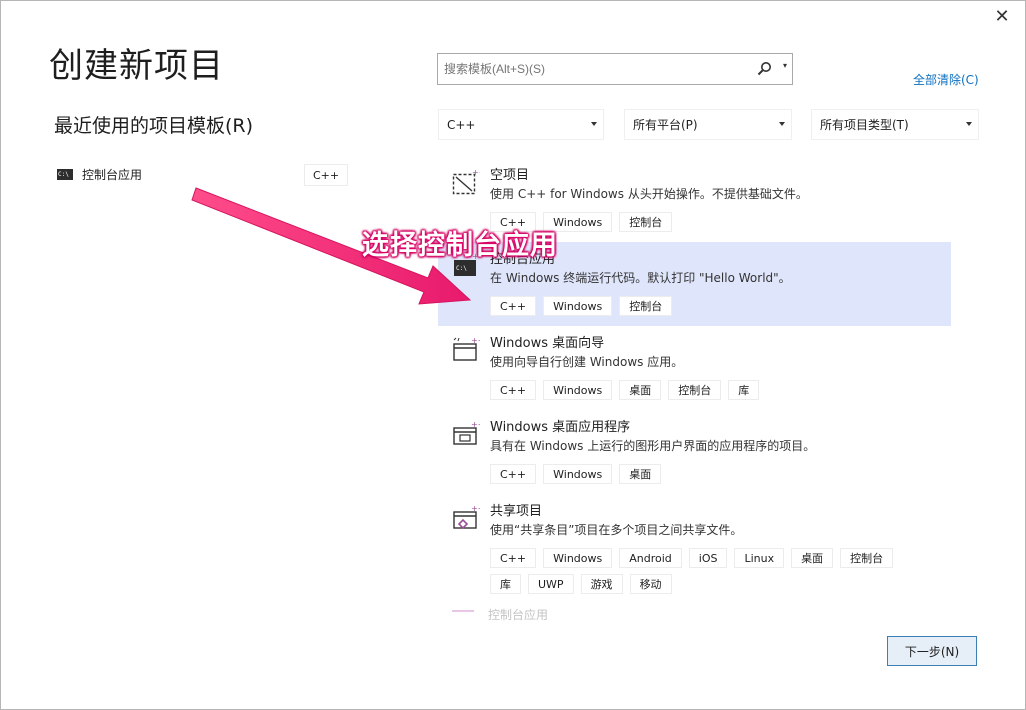 The image size is (1026, 710). I want to click on desktop-wizard-icon: ++, so click(466, 348).